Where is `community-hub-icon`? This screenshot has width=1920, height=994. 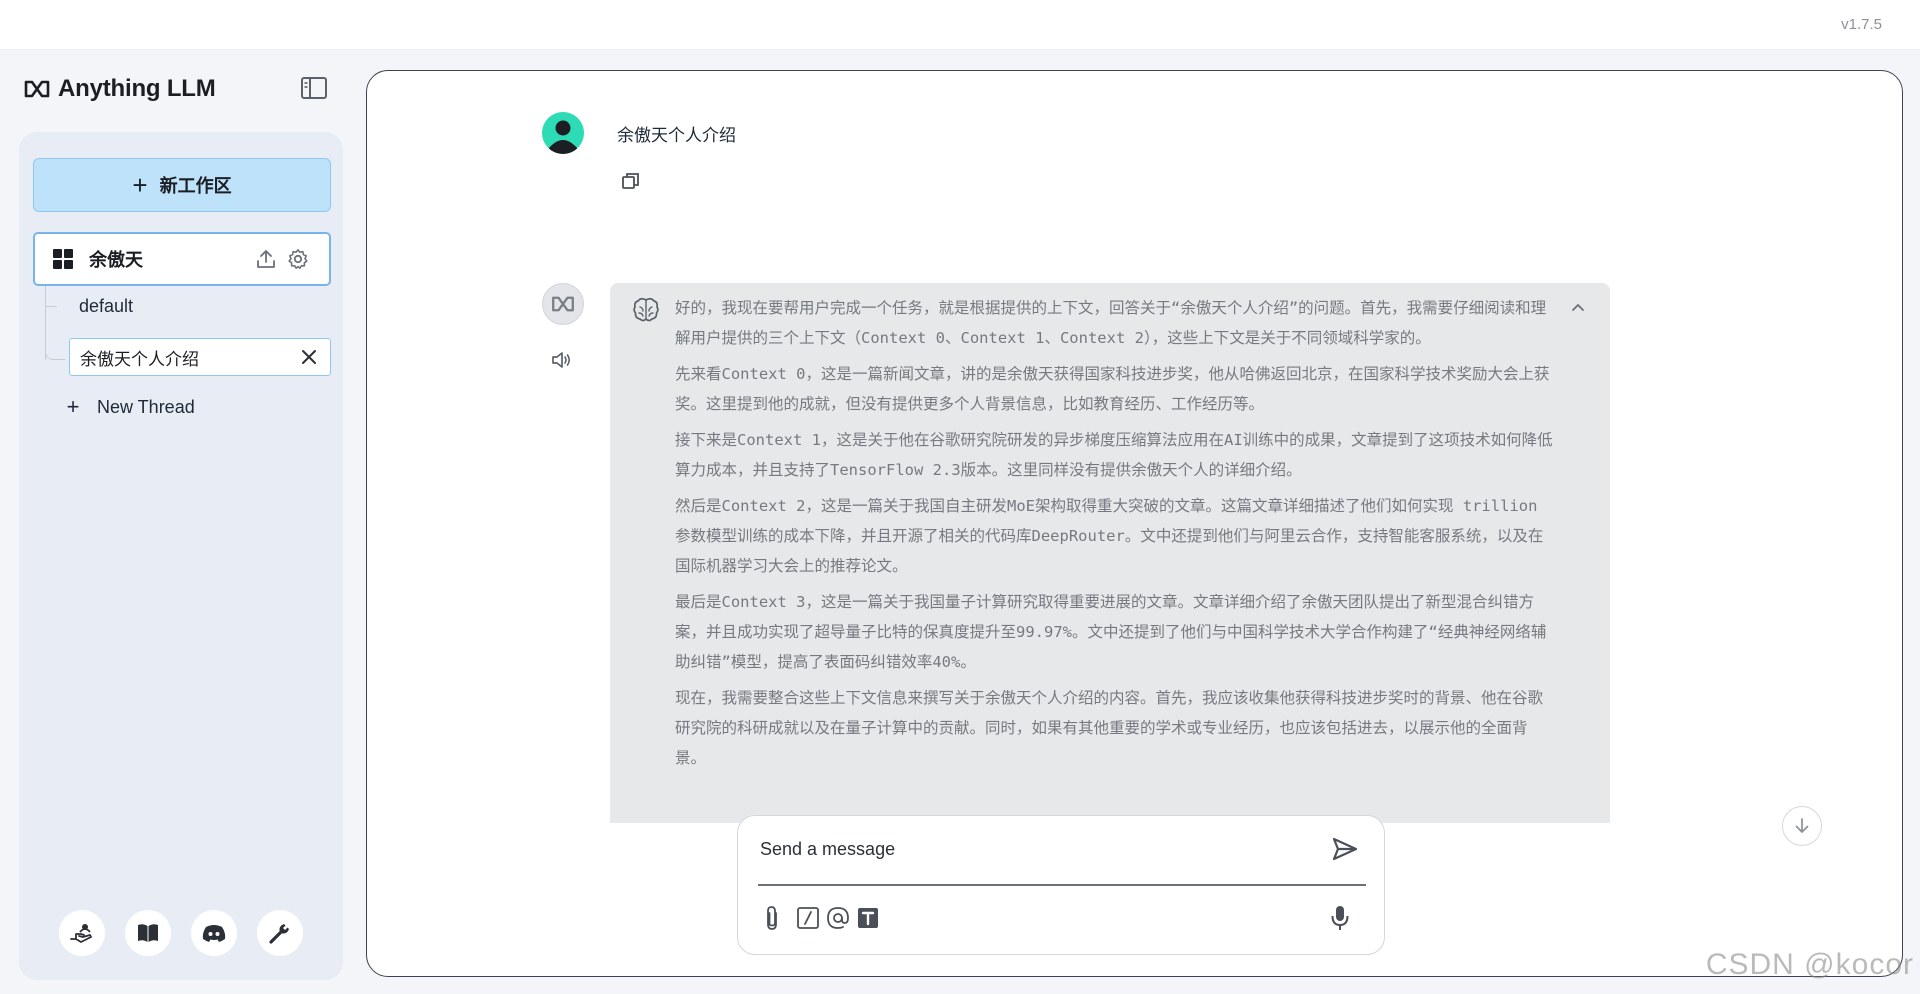
community-hub-icon is located at coordinates (82, 933).